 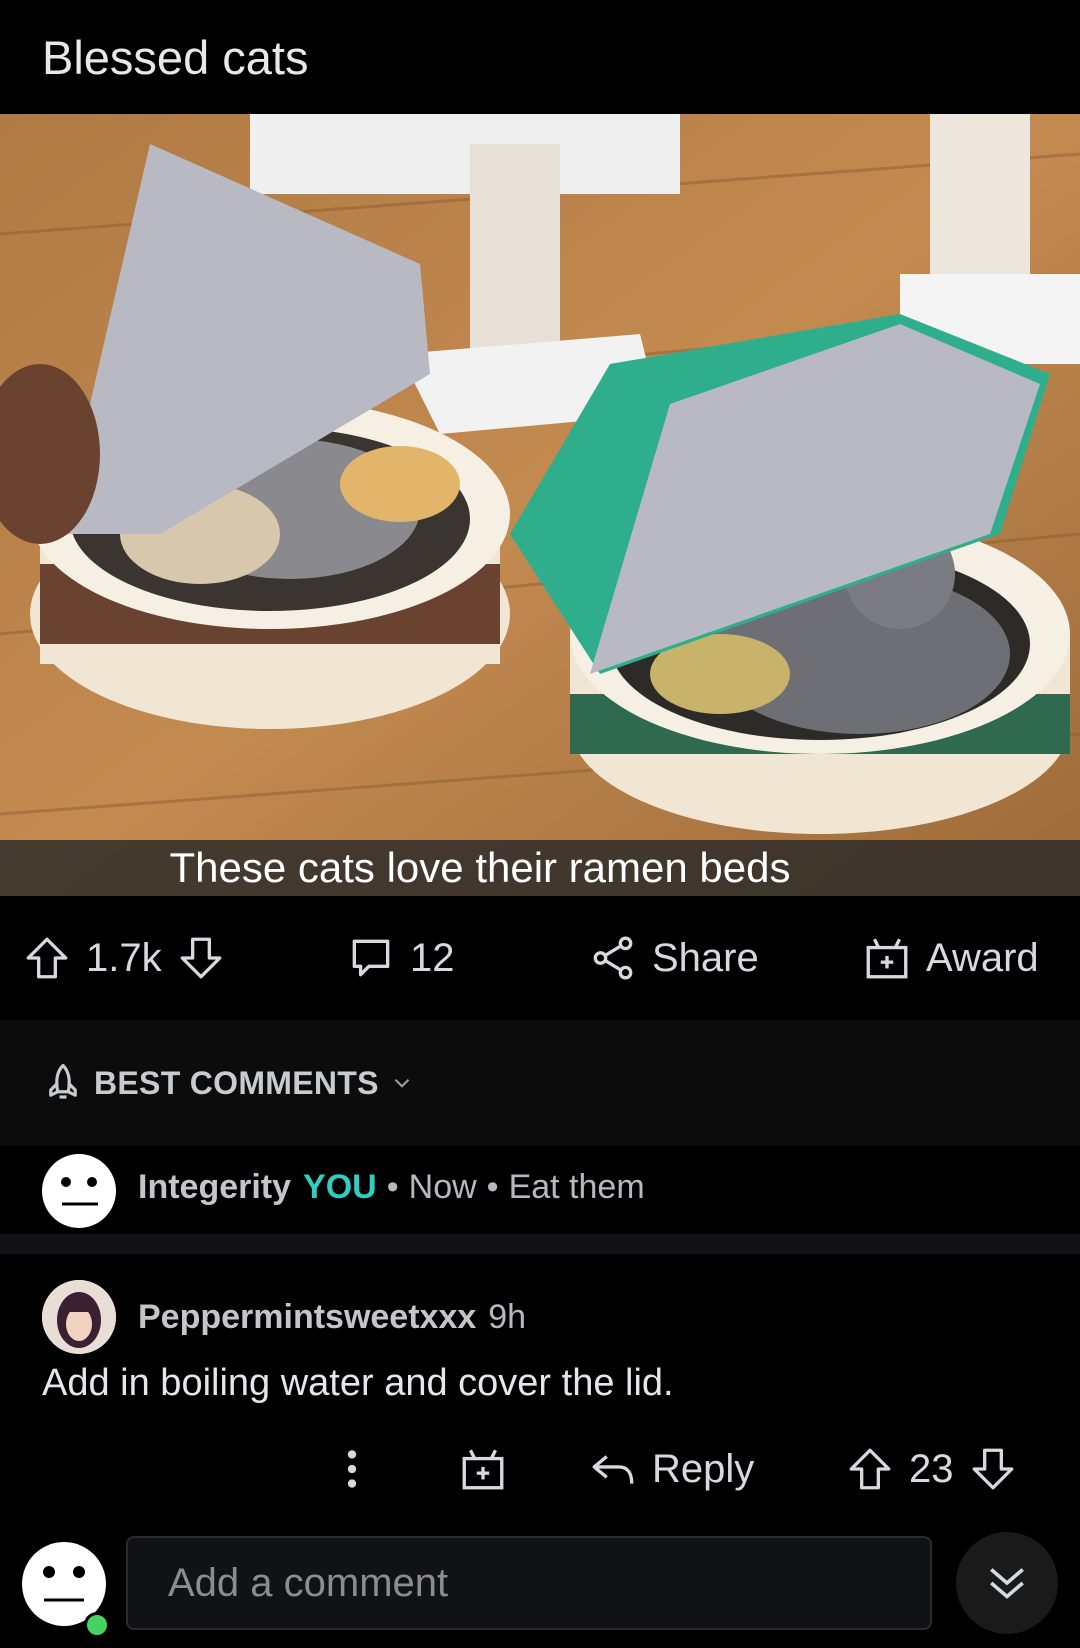 What do you see at coordinates (529, 1583) in the screenshot?
I see `add-comment-input` at bounding box center [529, 1583].